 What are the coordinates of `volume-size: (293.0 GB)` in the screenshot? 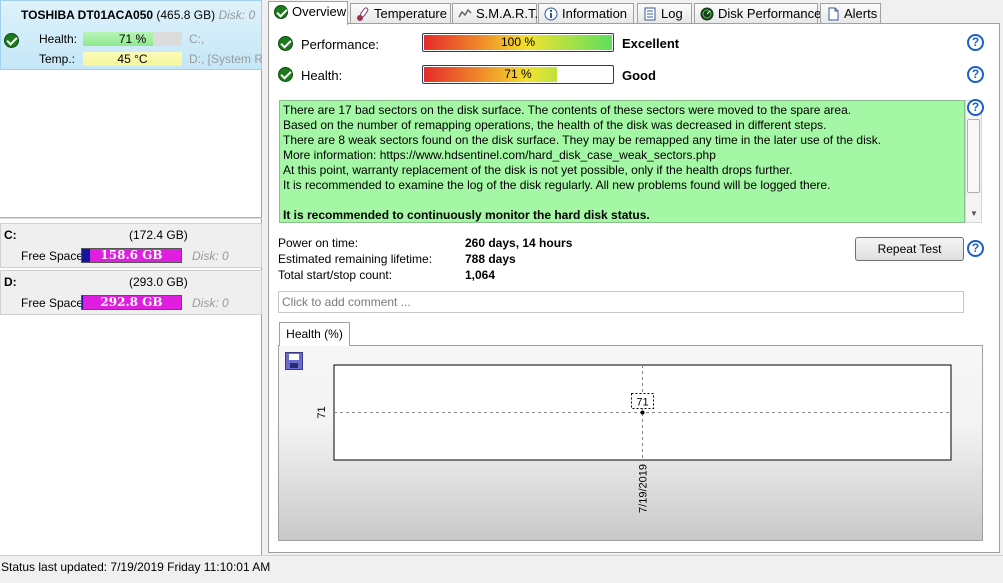 It's located at (158, 282).